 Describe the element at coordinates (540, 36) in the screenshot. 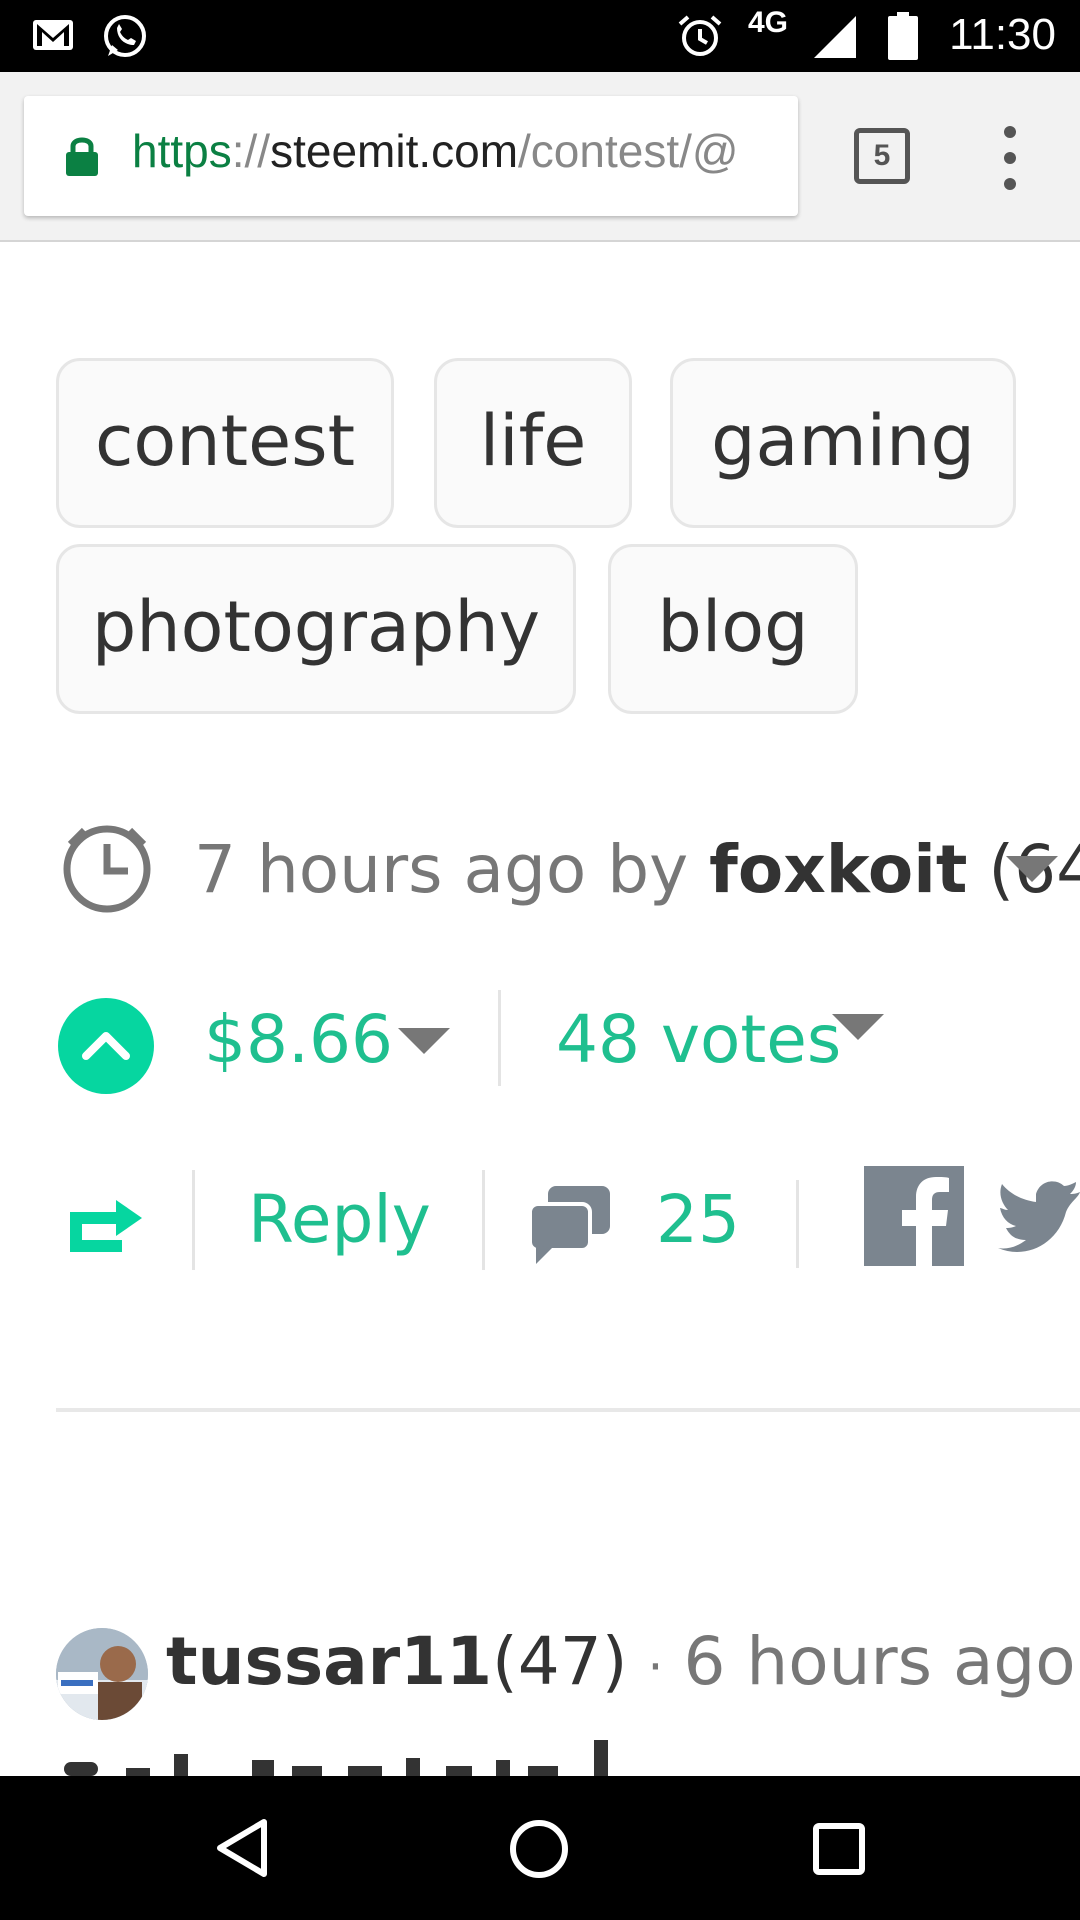

I see `status-bar: 4G 11:30` at that location.